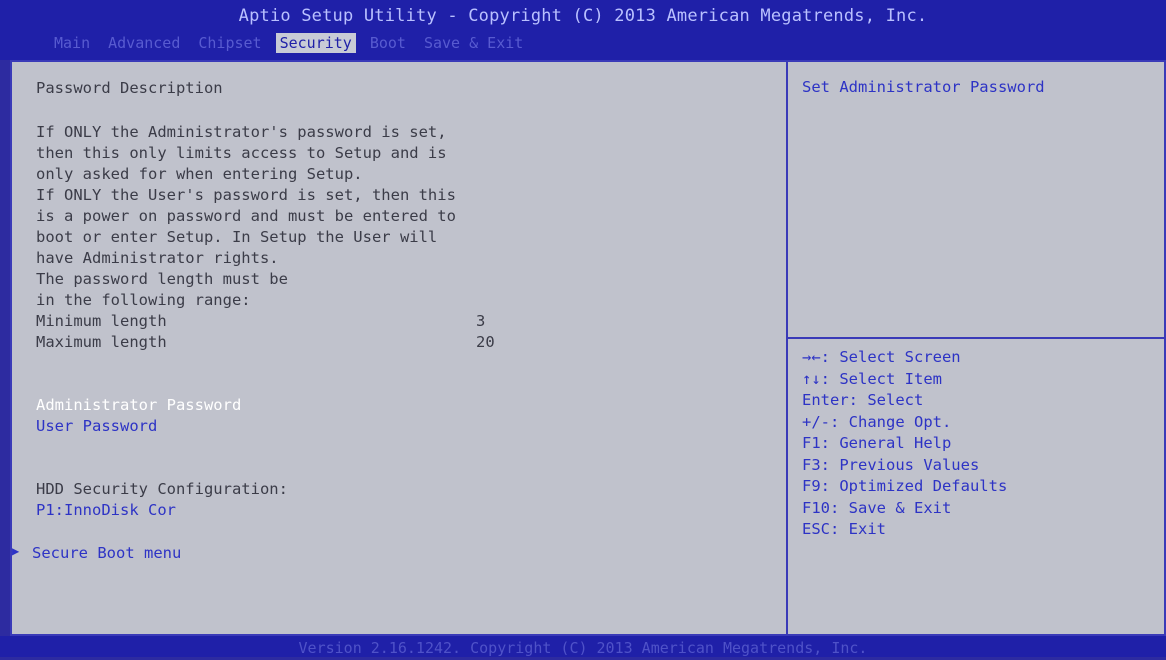 The image size is (1166, 660). Describe the element at coordinates (96, 426) in the screenshot. I see `user-password-item: User Password` at that location.